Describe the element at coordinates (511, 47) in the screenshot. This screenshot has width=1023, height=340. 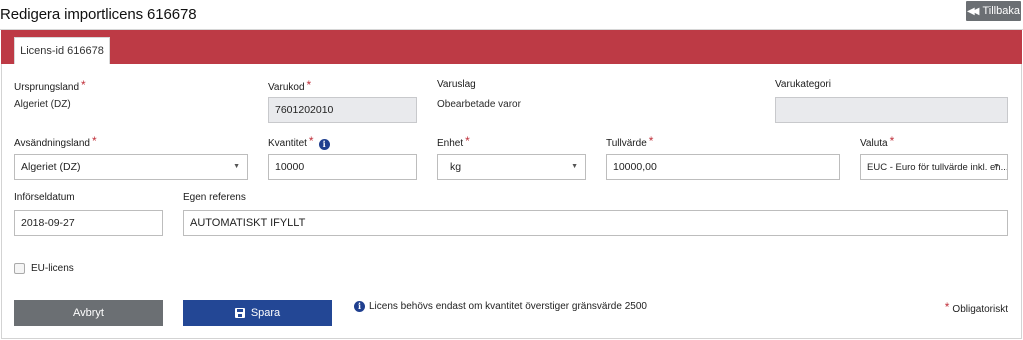
I see `tab-bar` at that location.